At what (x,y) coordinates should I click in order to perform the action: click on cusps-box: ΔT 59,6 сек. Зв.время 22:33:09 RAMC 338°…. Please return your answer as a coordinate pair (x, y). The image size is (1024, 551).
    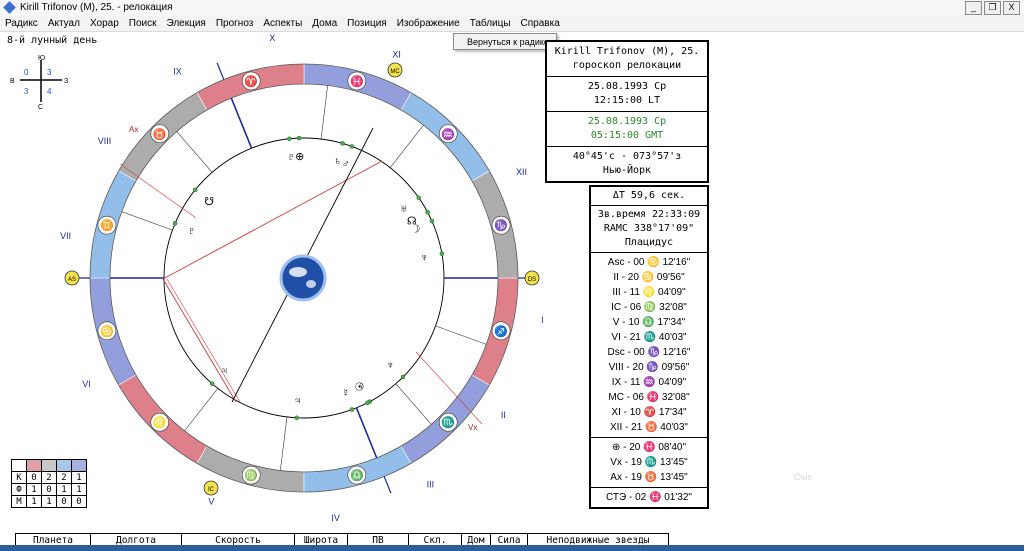
    Looking at the image, I should click on (649, 347).